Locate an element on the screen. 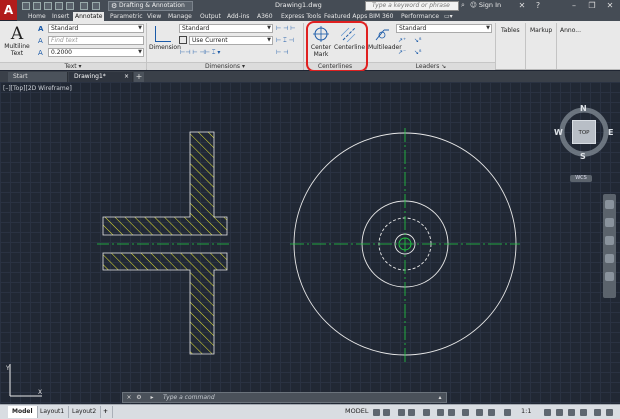  text-height-dropdown: 0.2000 ▼ is located at coordinates (96, 52).